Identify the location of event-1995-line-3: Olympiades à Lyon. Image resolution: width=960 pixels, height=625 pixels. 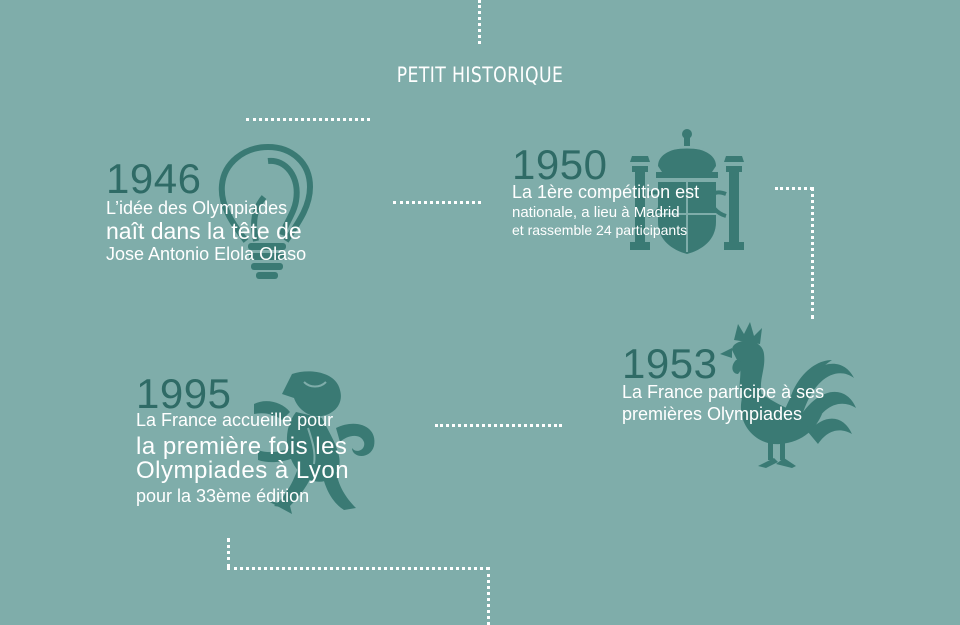
(243, 470).